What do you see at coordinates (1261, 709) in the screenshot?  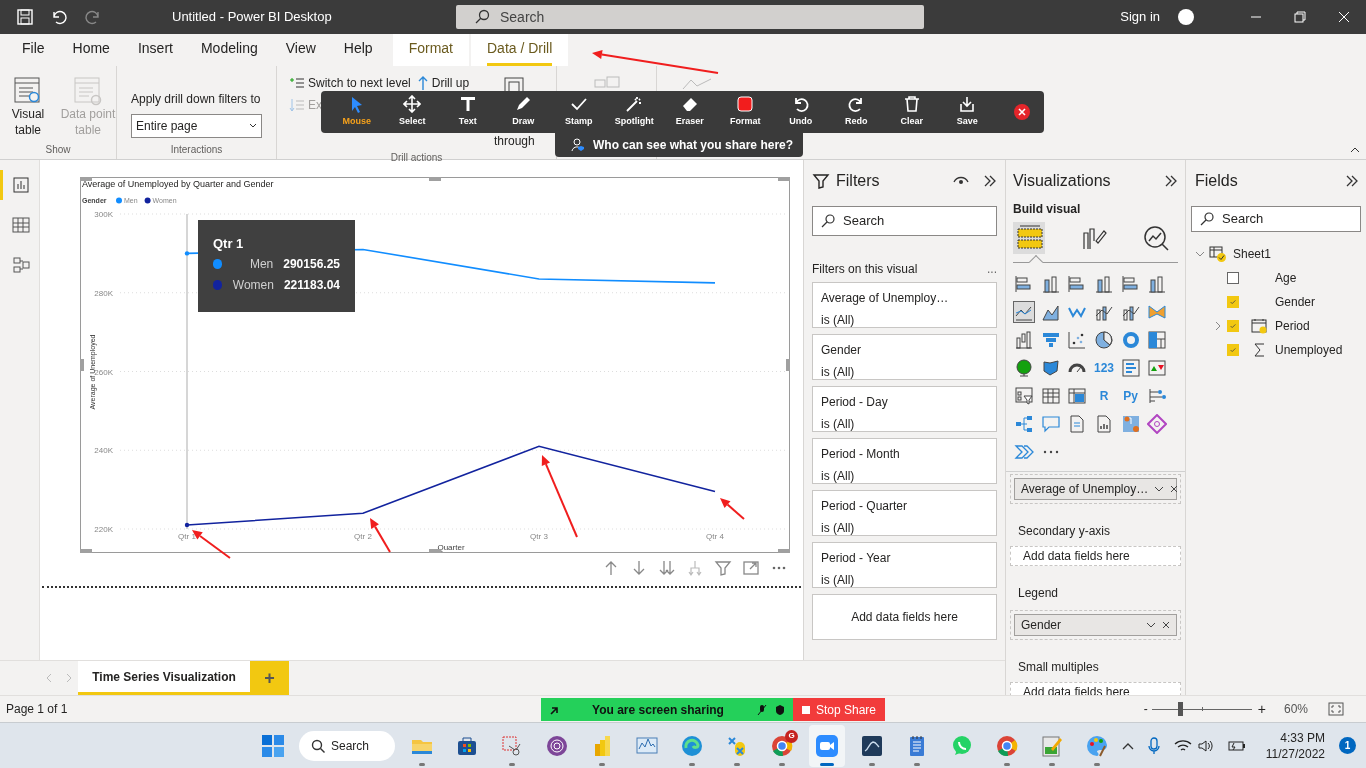 I see `zoom-in-button: +` at bounding box center [1261, 709].